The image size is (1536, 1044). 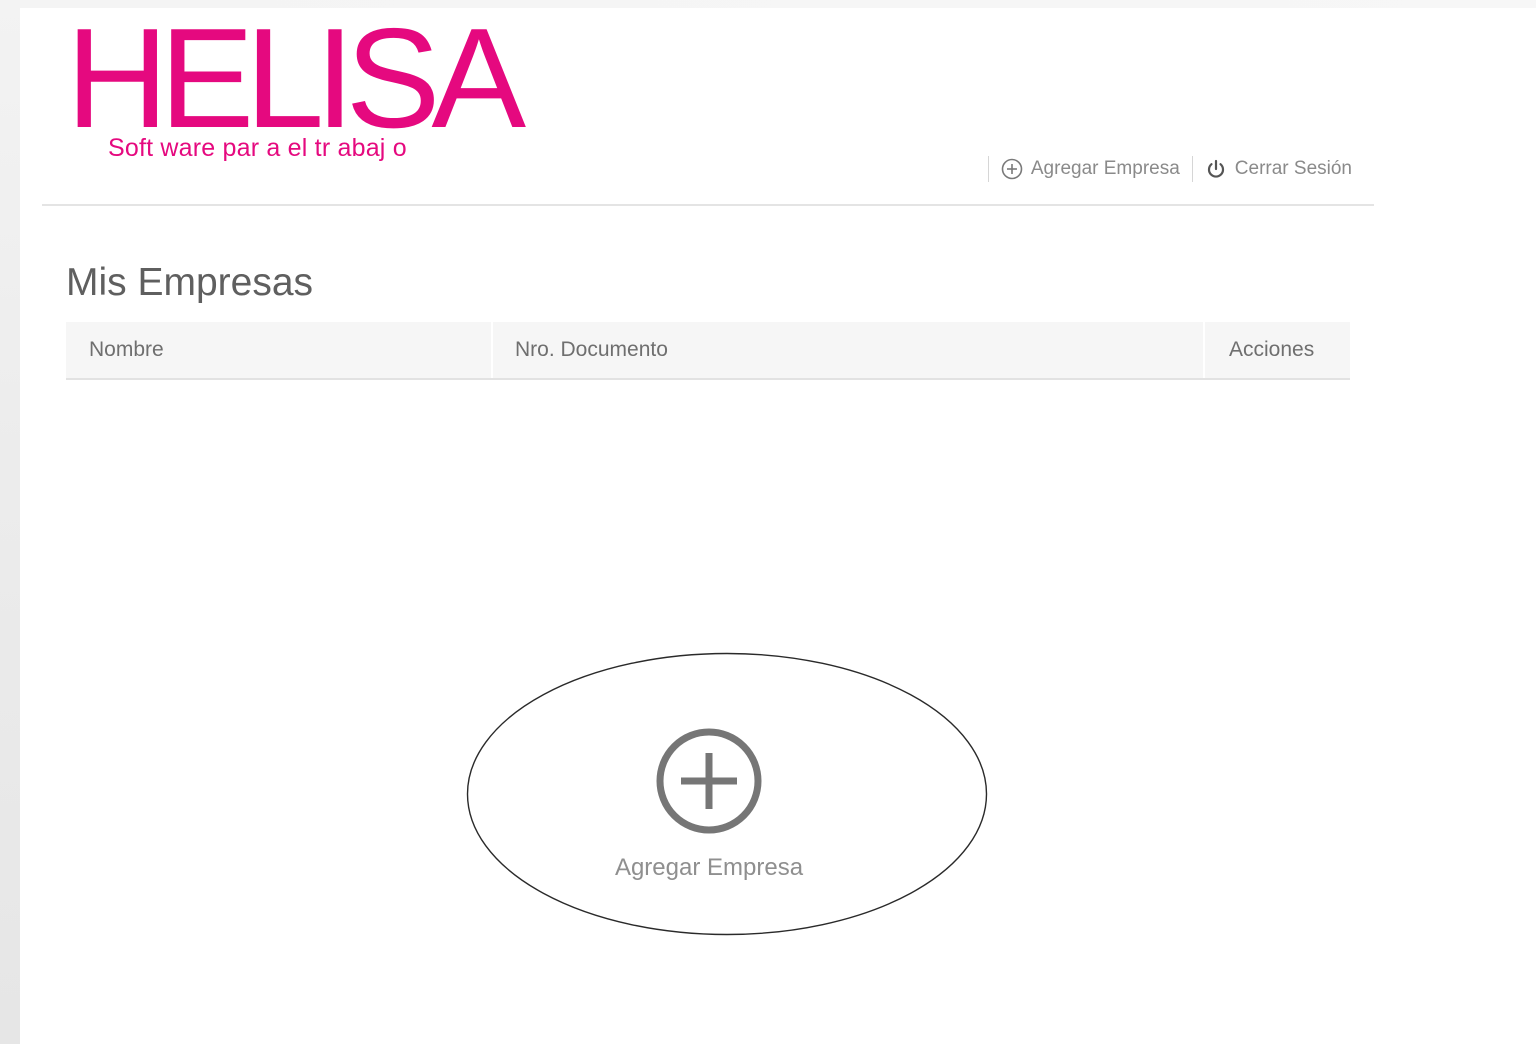 What do you see at coordinates (1105, 168) in the screenshot?
I see `add-company-label: Agregar Empresa` at bounding box center [1105, 168].